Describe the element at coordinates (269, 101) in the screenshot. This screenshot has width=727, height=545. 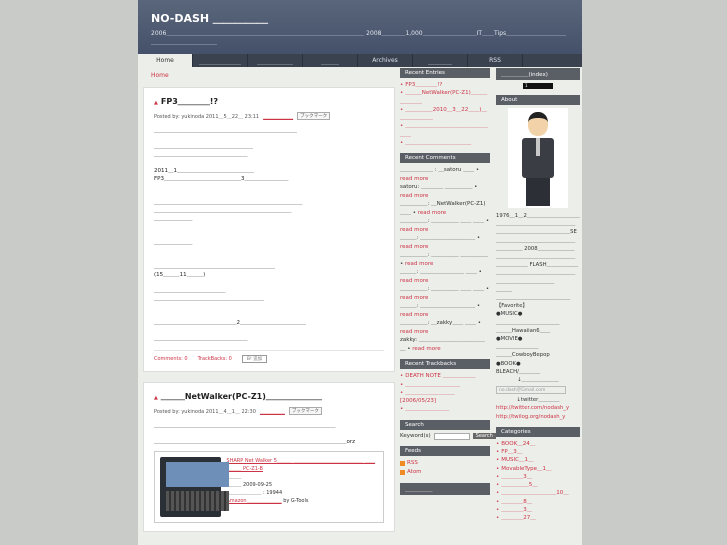
I see `post-title: ▲ FP3＿＿＿＿!?` at that location.